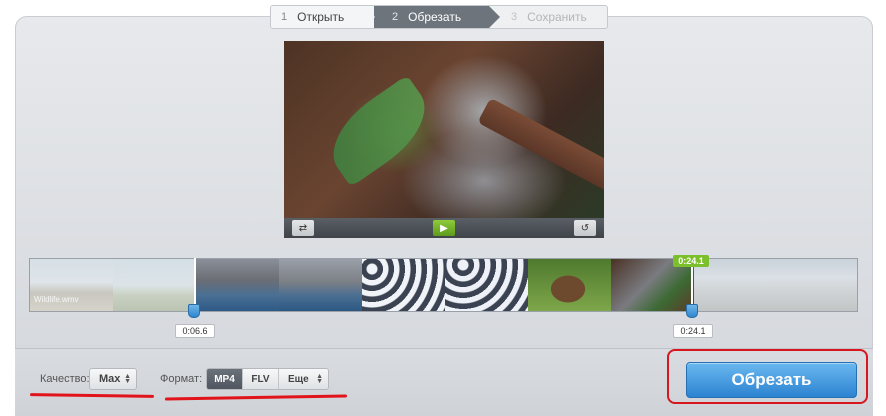  I want to click on start-time-label: 0:06.6, so click(195, 331).